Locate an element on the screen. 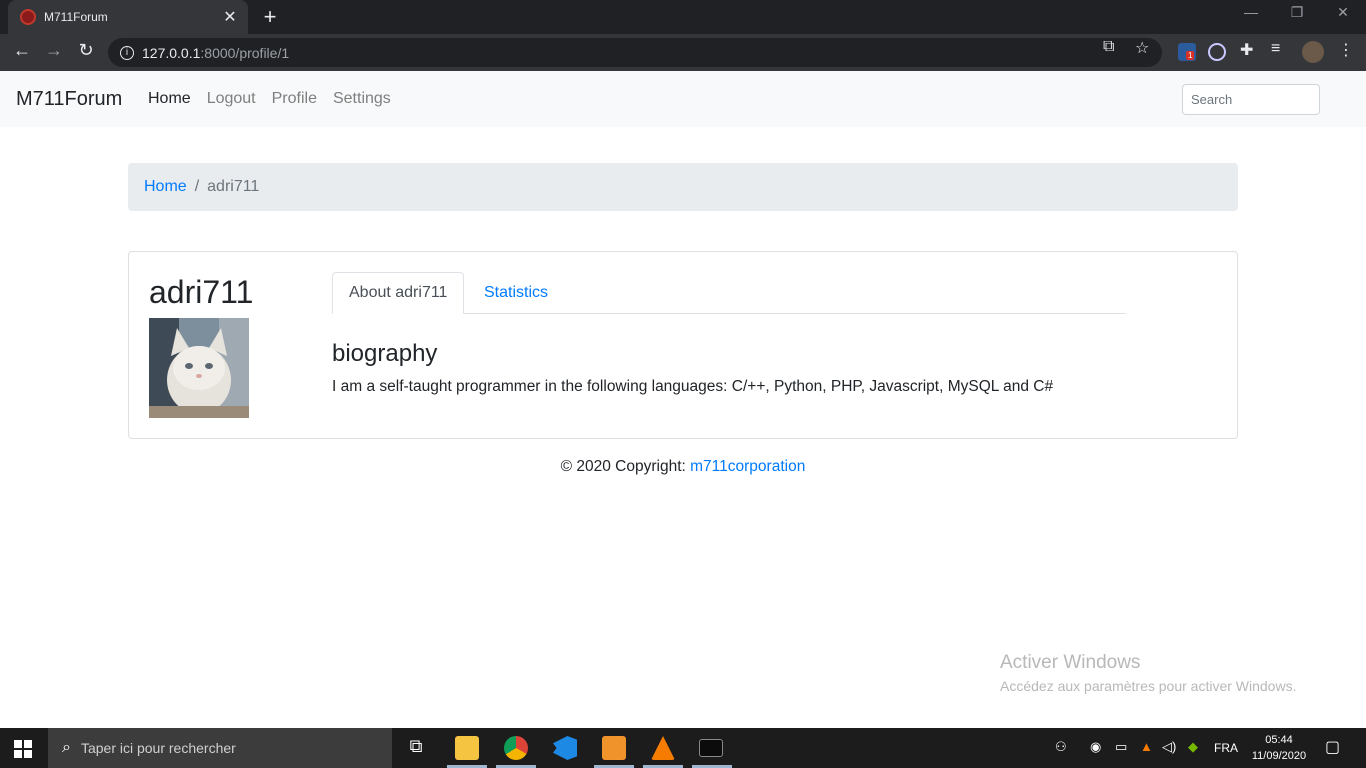 This screenshot has width=1366, height=768. tab-statistics: Statistics is located at coordinates (516, 293).